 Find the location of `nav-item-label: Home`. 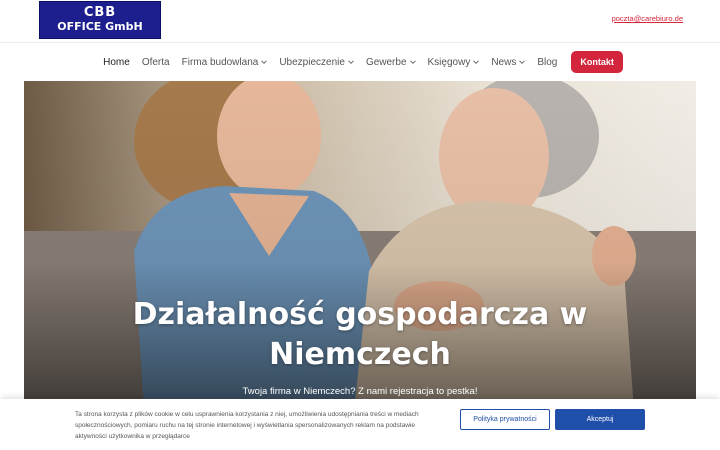

nav-item-label: Home is located at coordinates (116, 62).